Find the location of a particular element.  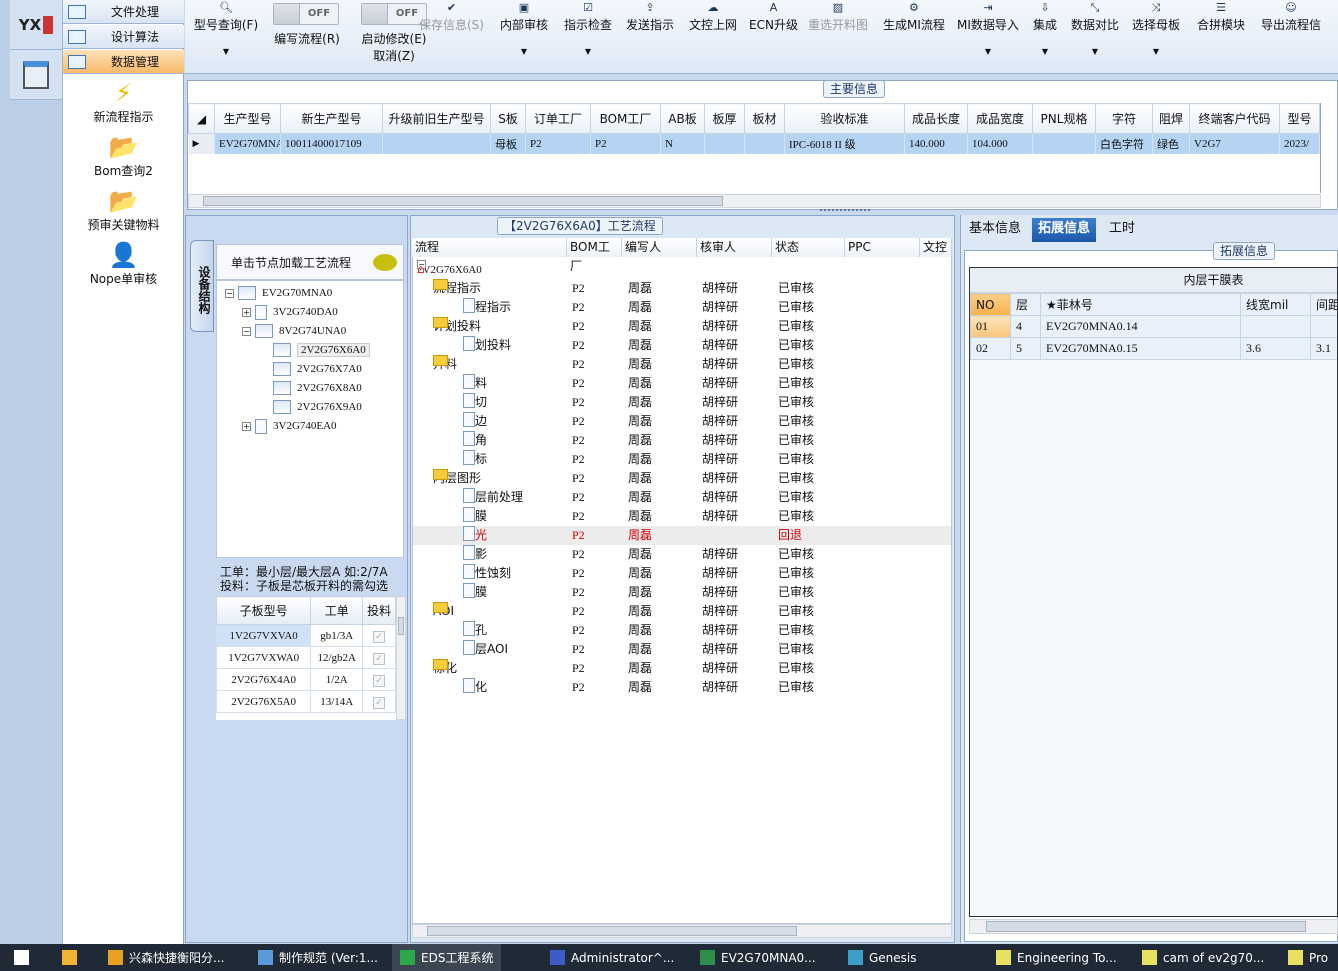

nav-section-2: 数据管理 is located at coordinates (123, 62).